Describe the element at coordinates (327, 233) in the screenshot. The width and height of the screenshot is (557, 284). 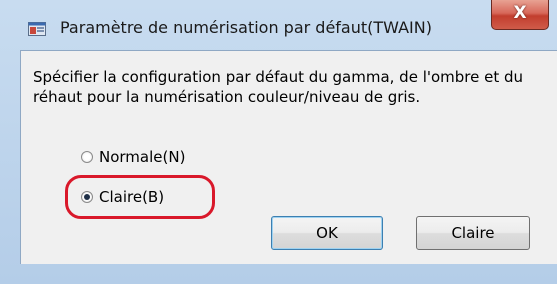
I see `ok-button: OK` at that location.